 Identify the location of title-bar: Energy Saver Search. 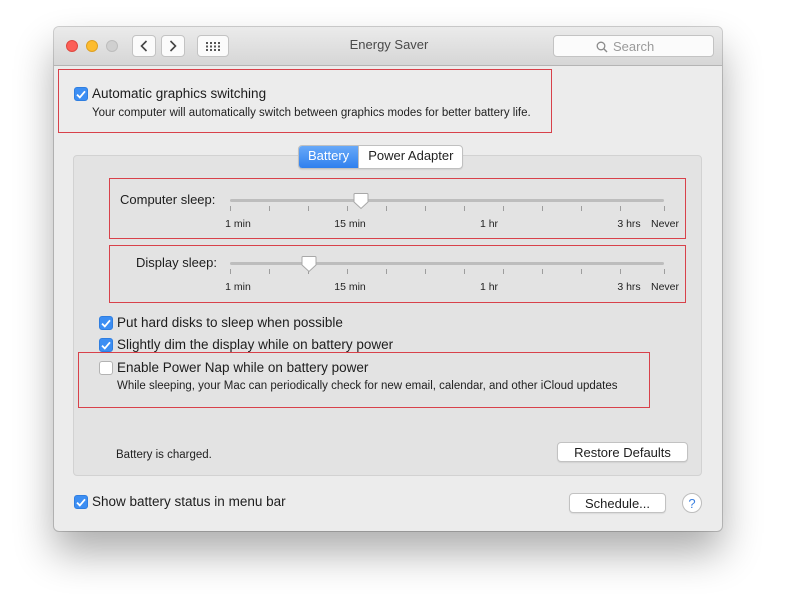
(388, 46).